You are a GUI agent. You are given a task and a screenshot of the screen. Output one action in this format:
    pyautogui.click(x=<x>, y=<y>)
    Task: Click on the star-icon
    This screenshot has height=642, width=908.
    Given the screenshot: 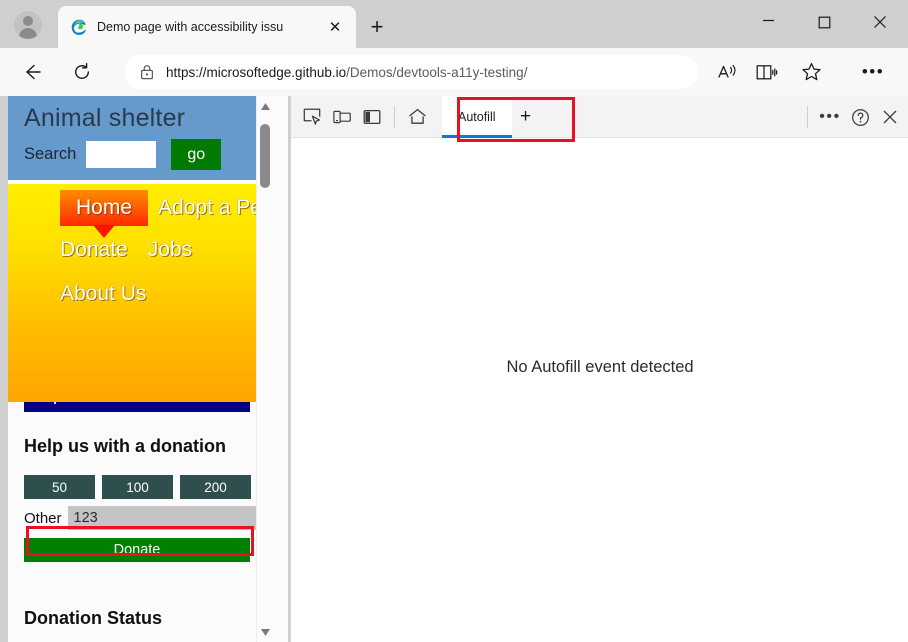 What is the action you would take?
    pyautogui.click(x=811, y=71)
    